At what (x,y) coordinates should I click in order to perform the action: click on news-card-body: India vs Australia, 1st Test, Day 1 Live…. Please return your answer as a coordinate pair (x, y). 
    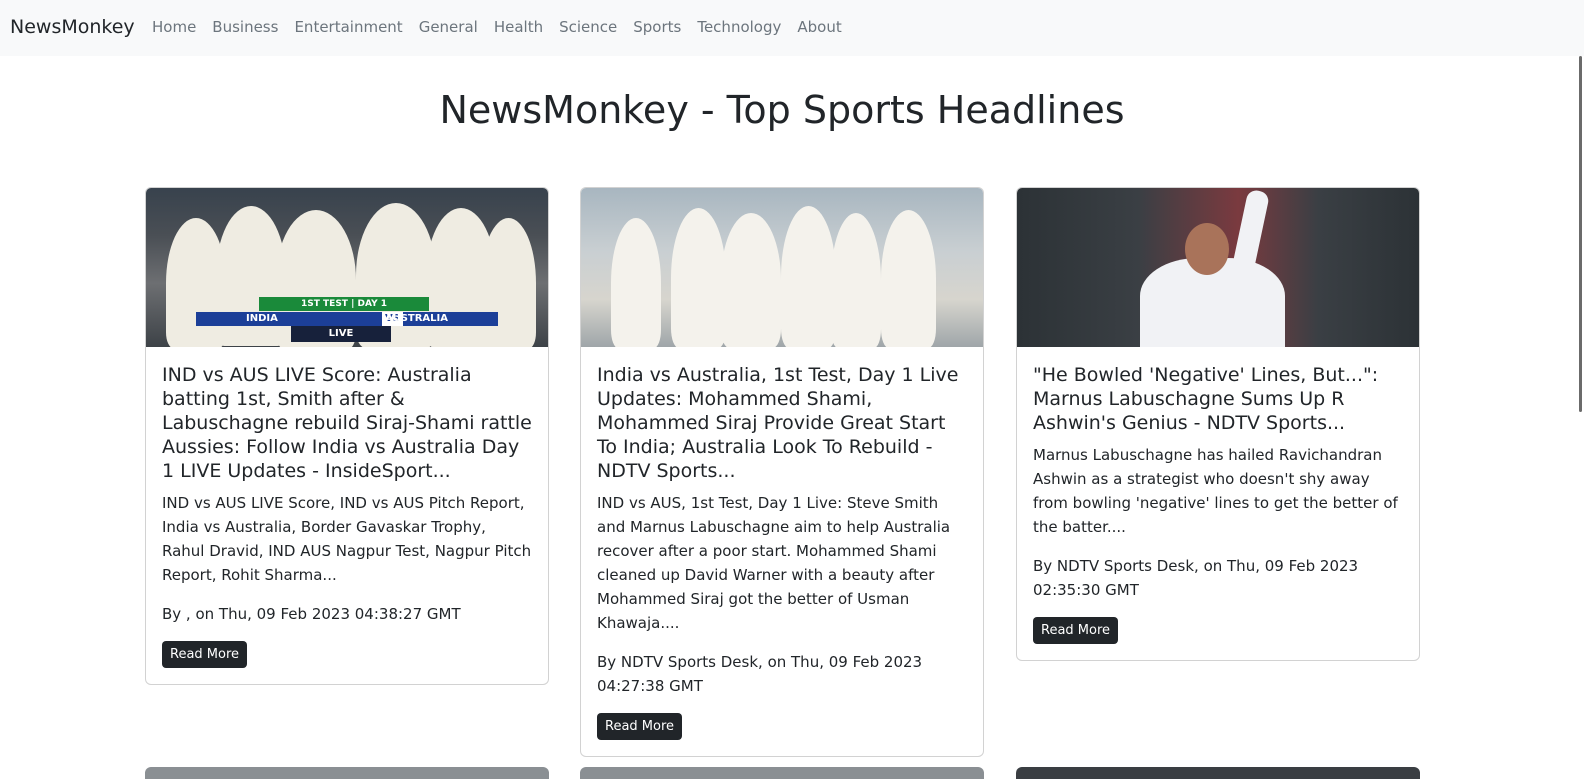
    Looking at the image, I should click on (782, 551).